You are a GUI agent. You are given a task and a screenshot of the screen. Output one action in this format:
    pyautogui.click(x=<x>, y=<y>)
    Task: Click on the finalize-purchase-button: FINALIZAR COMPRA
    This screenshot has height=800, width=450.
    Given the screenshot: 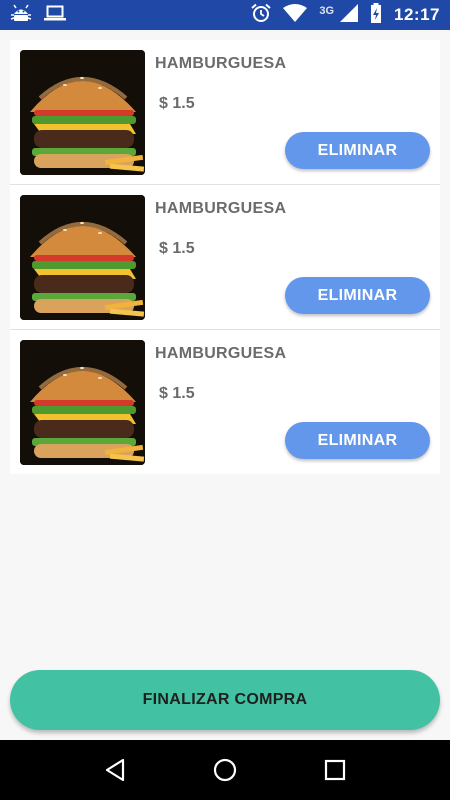 What is the action you would take?
    pyautogui.click(x=225, y=700)
    